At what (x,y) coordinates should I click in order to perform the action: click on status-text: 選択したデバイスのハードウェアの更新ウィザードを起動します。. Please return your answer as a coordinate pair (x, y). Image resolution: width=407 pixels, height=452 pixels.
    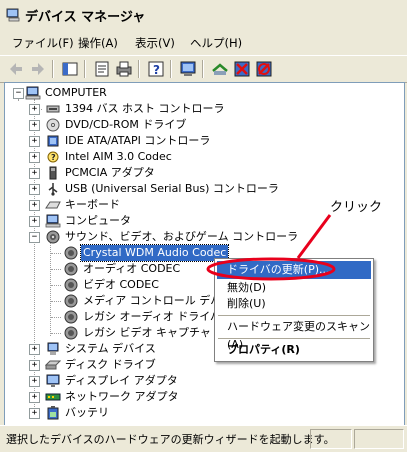
    Looking at the image, I should click on (170, 439).